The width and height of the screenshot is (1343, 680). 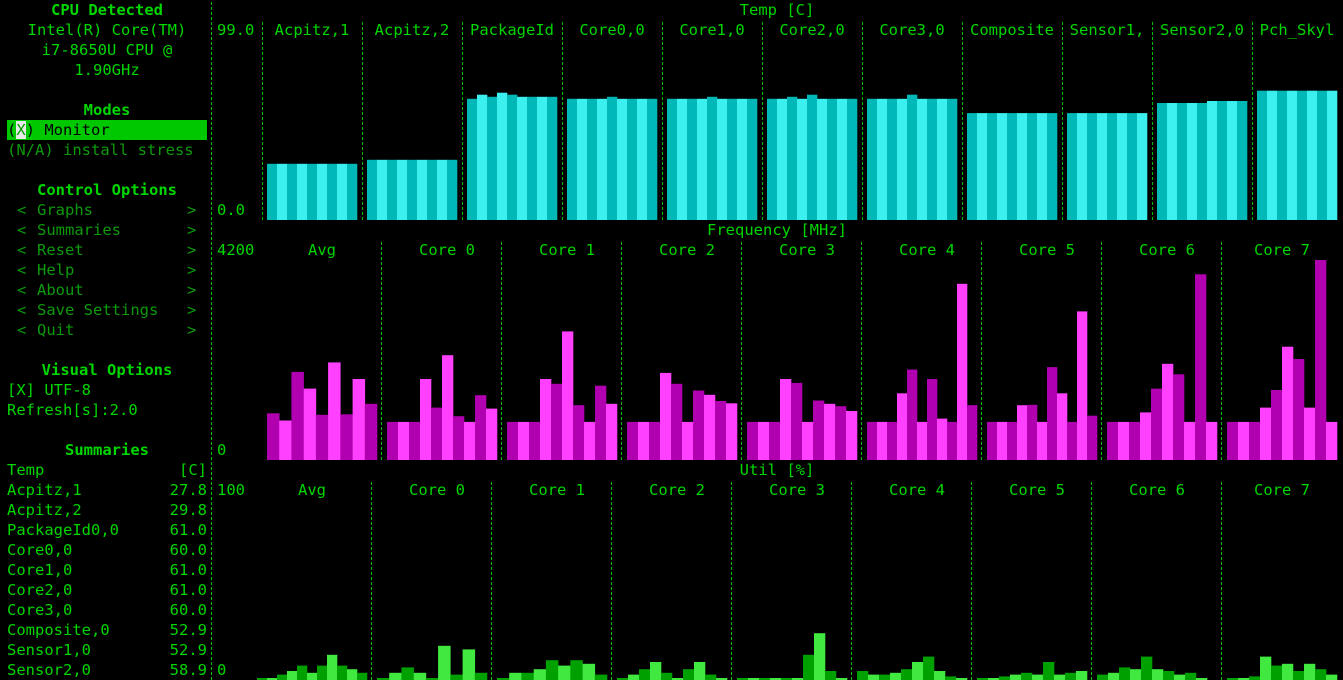 I want to click on temp-column-label: Acpitz,1, so click(x=312, y=30).